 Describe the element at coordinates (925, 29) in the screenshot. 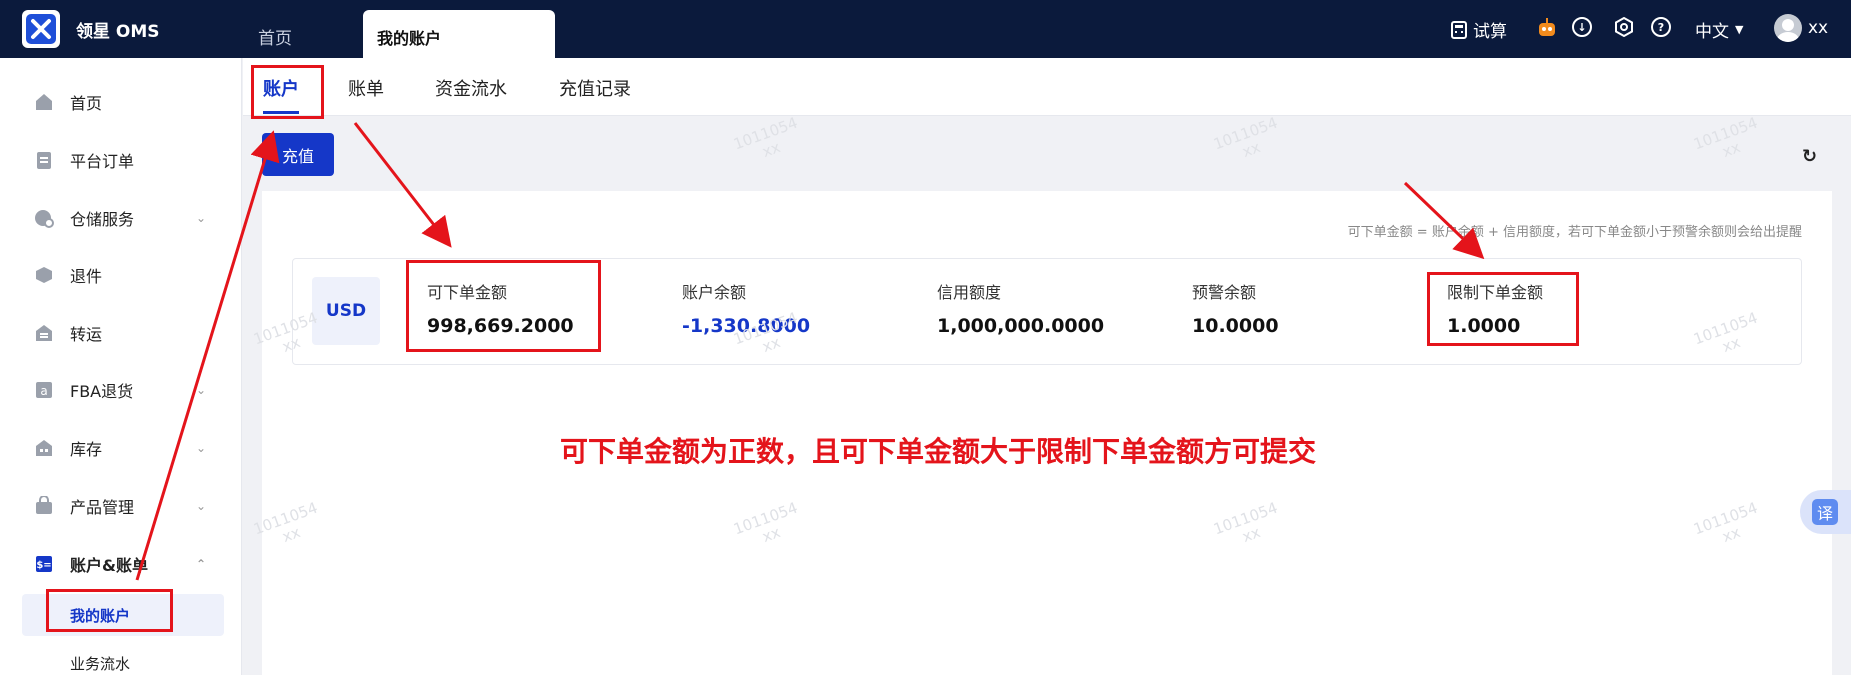

I see `top-bar: 领星 OMS 首页 我的账户 试算 ↓ ? 中文 ▼ xx` at that location.